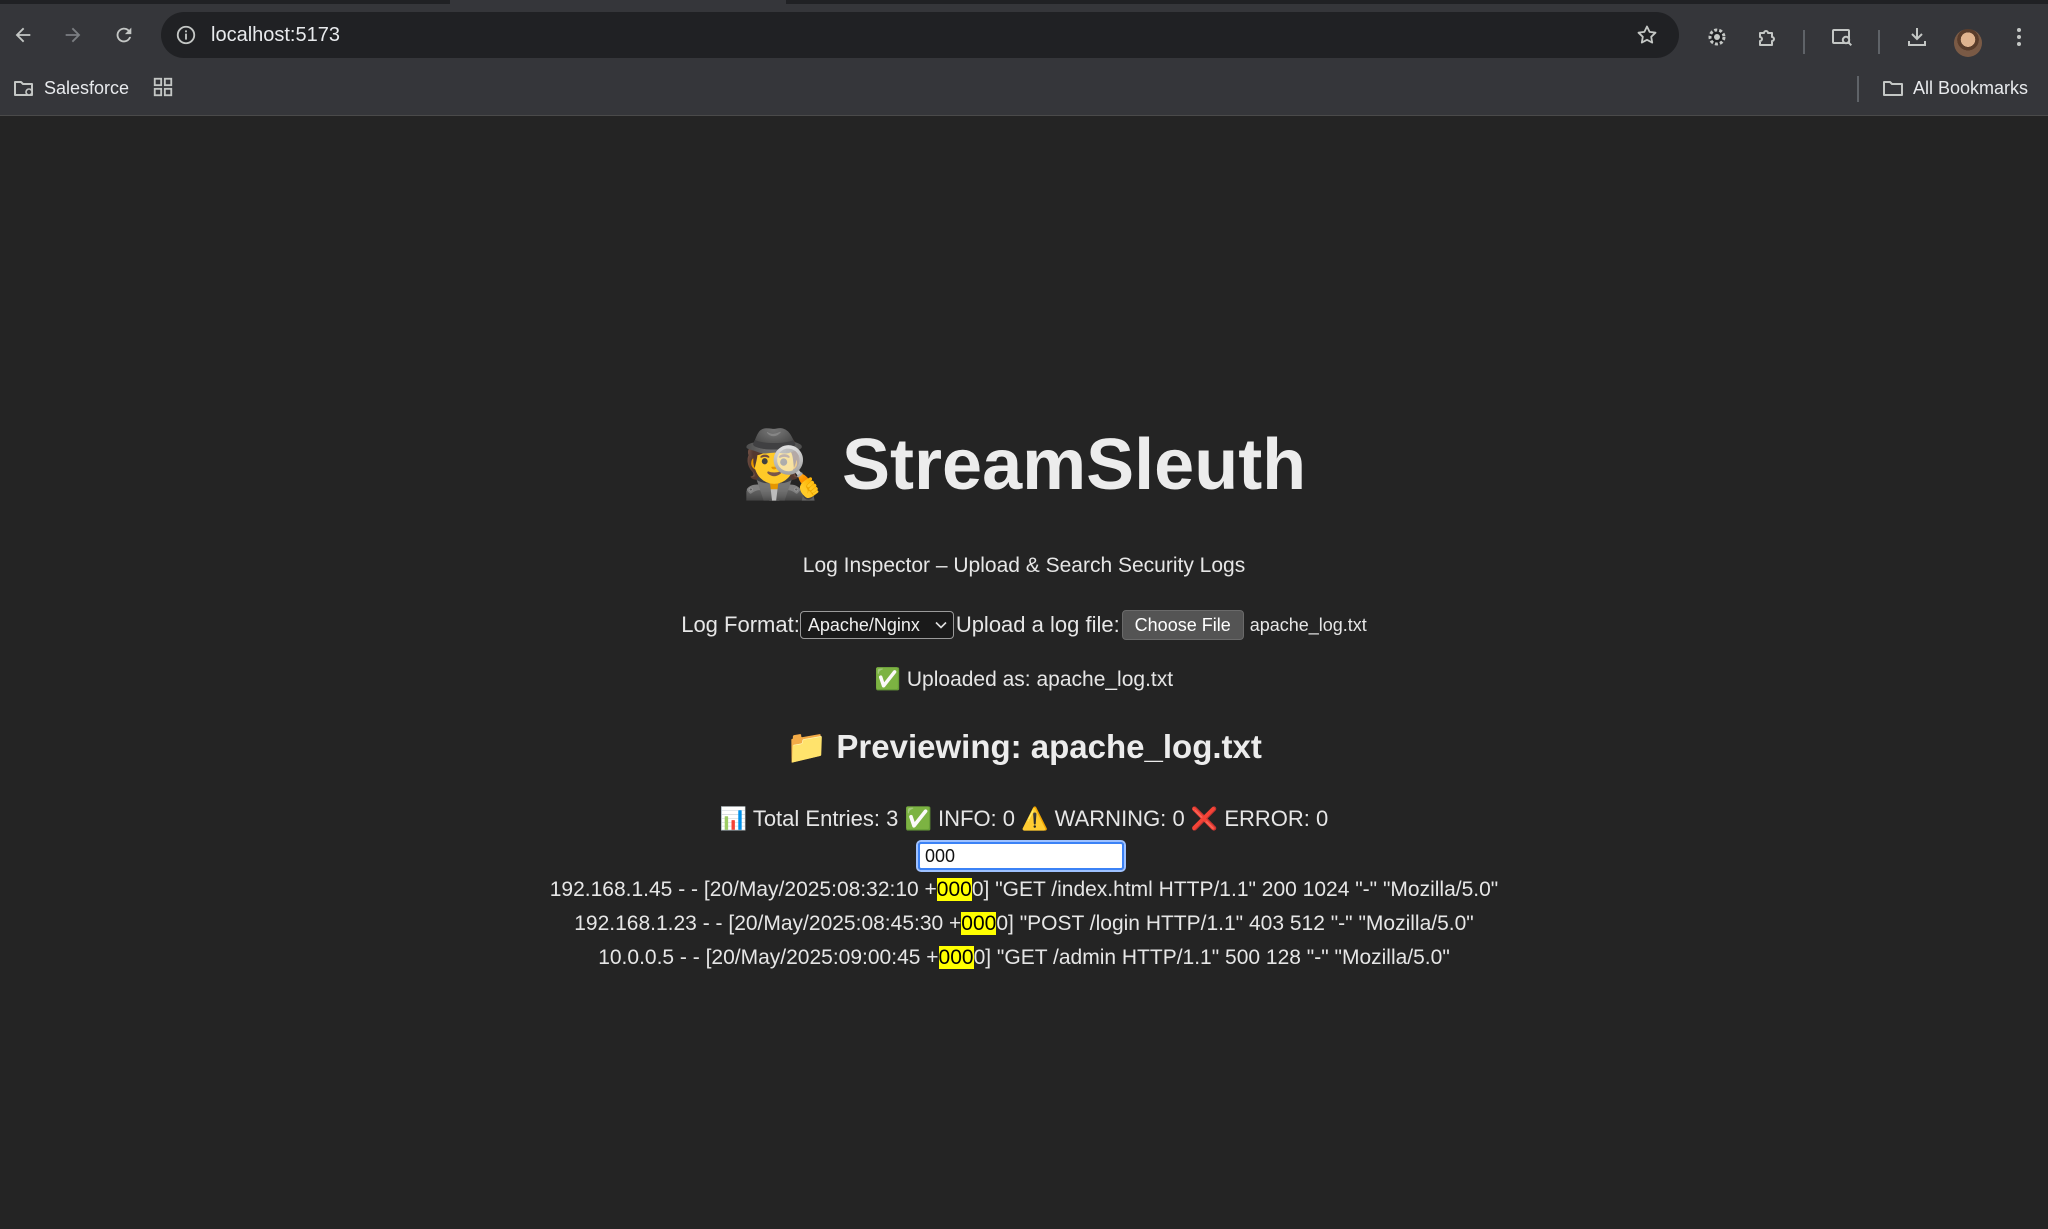 The width and height of the screenshot is (2048, 1229). Describe the element at coordinates (186, 35) in the screenshot. I see `site-info-icon` at that location.